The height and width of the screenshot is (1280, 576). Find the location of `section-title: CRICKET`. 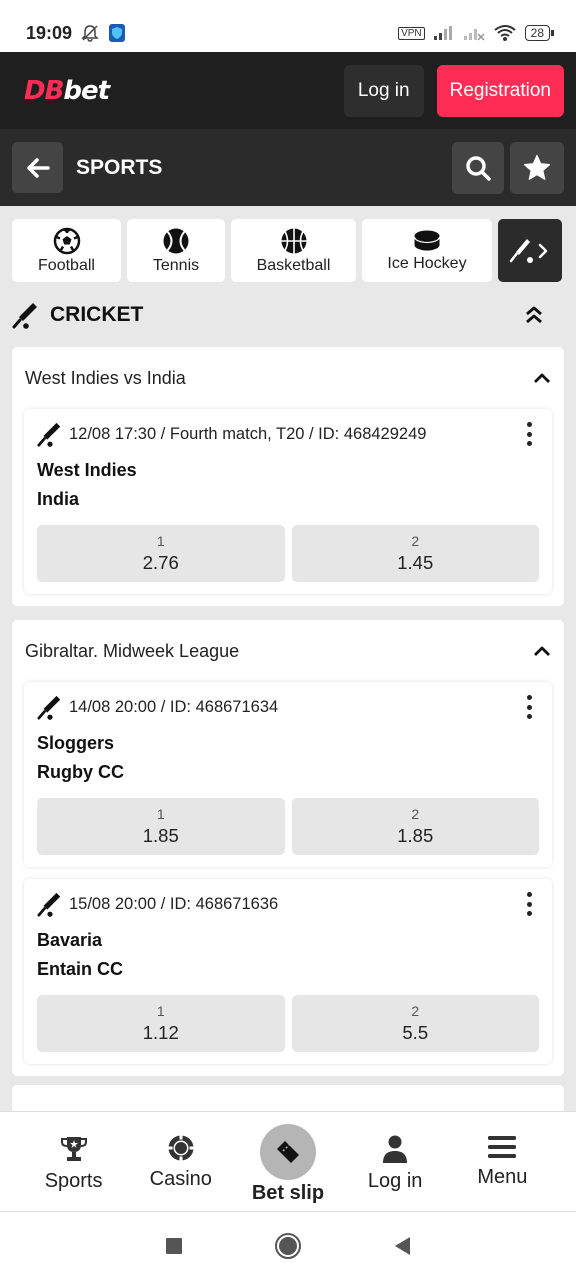

section-title: CRICKET is located at coordinates (97, 314).